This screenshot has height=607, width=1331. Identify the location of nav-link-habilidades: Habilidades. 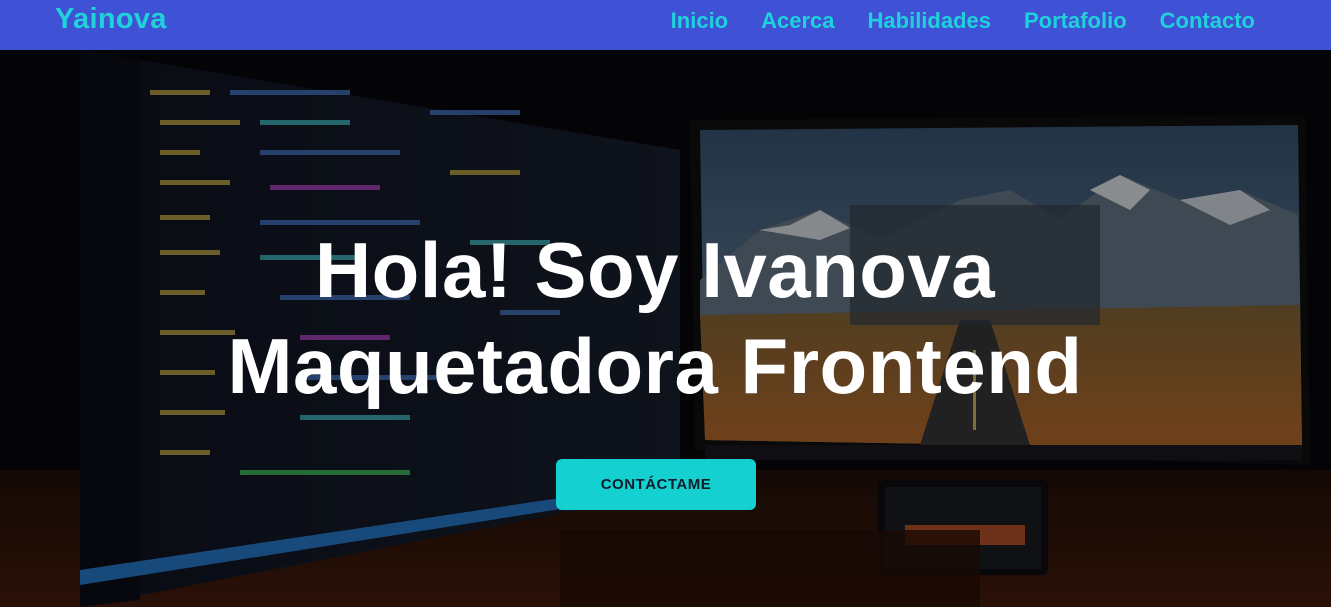
(929, 21).